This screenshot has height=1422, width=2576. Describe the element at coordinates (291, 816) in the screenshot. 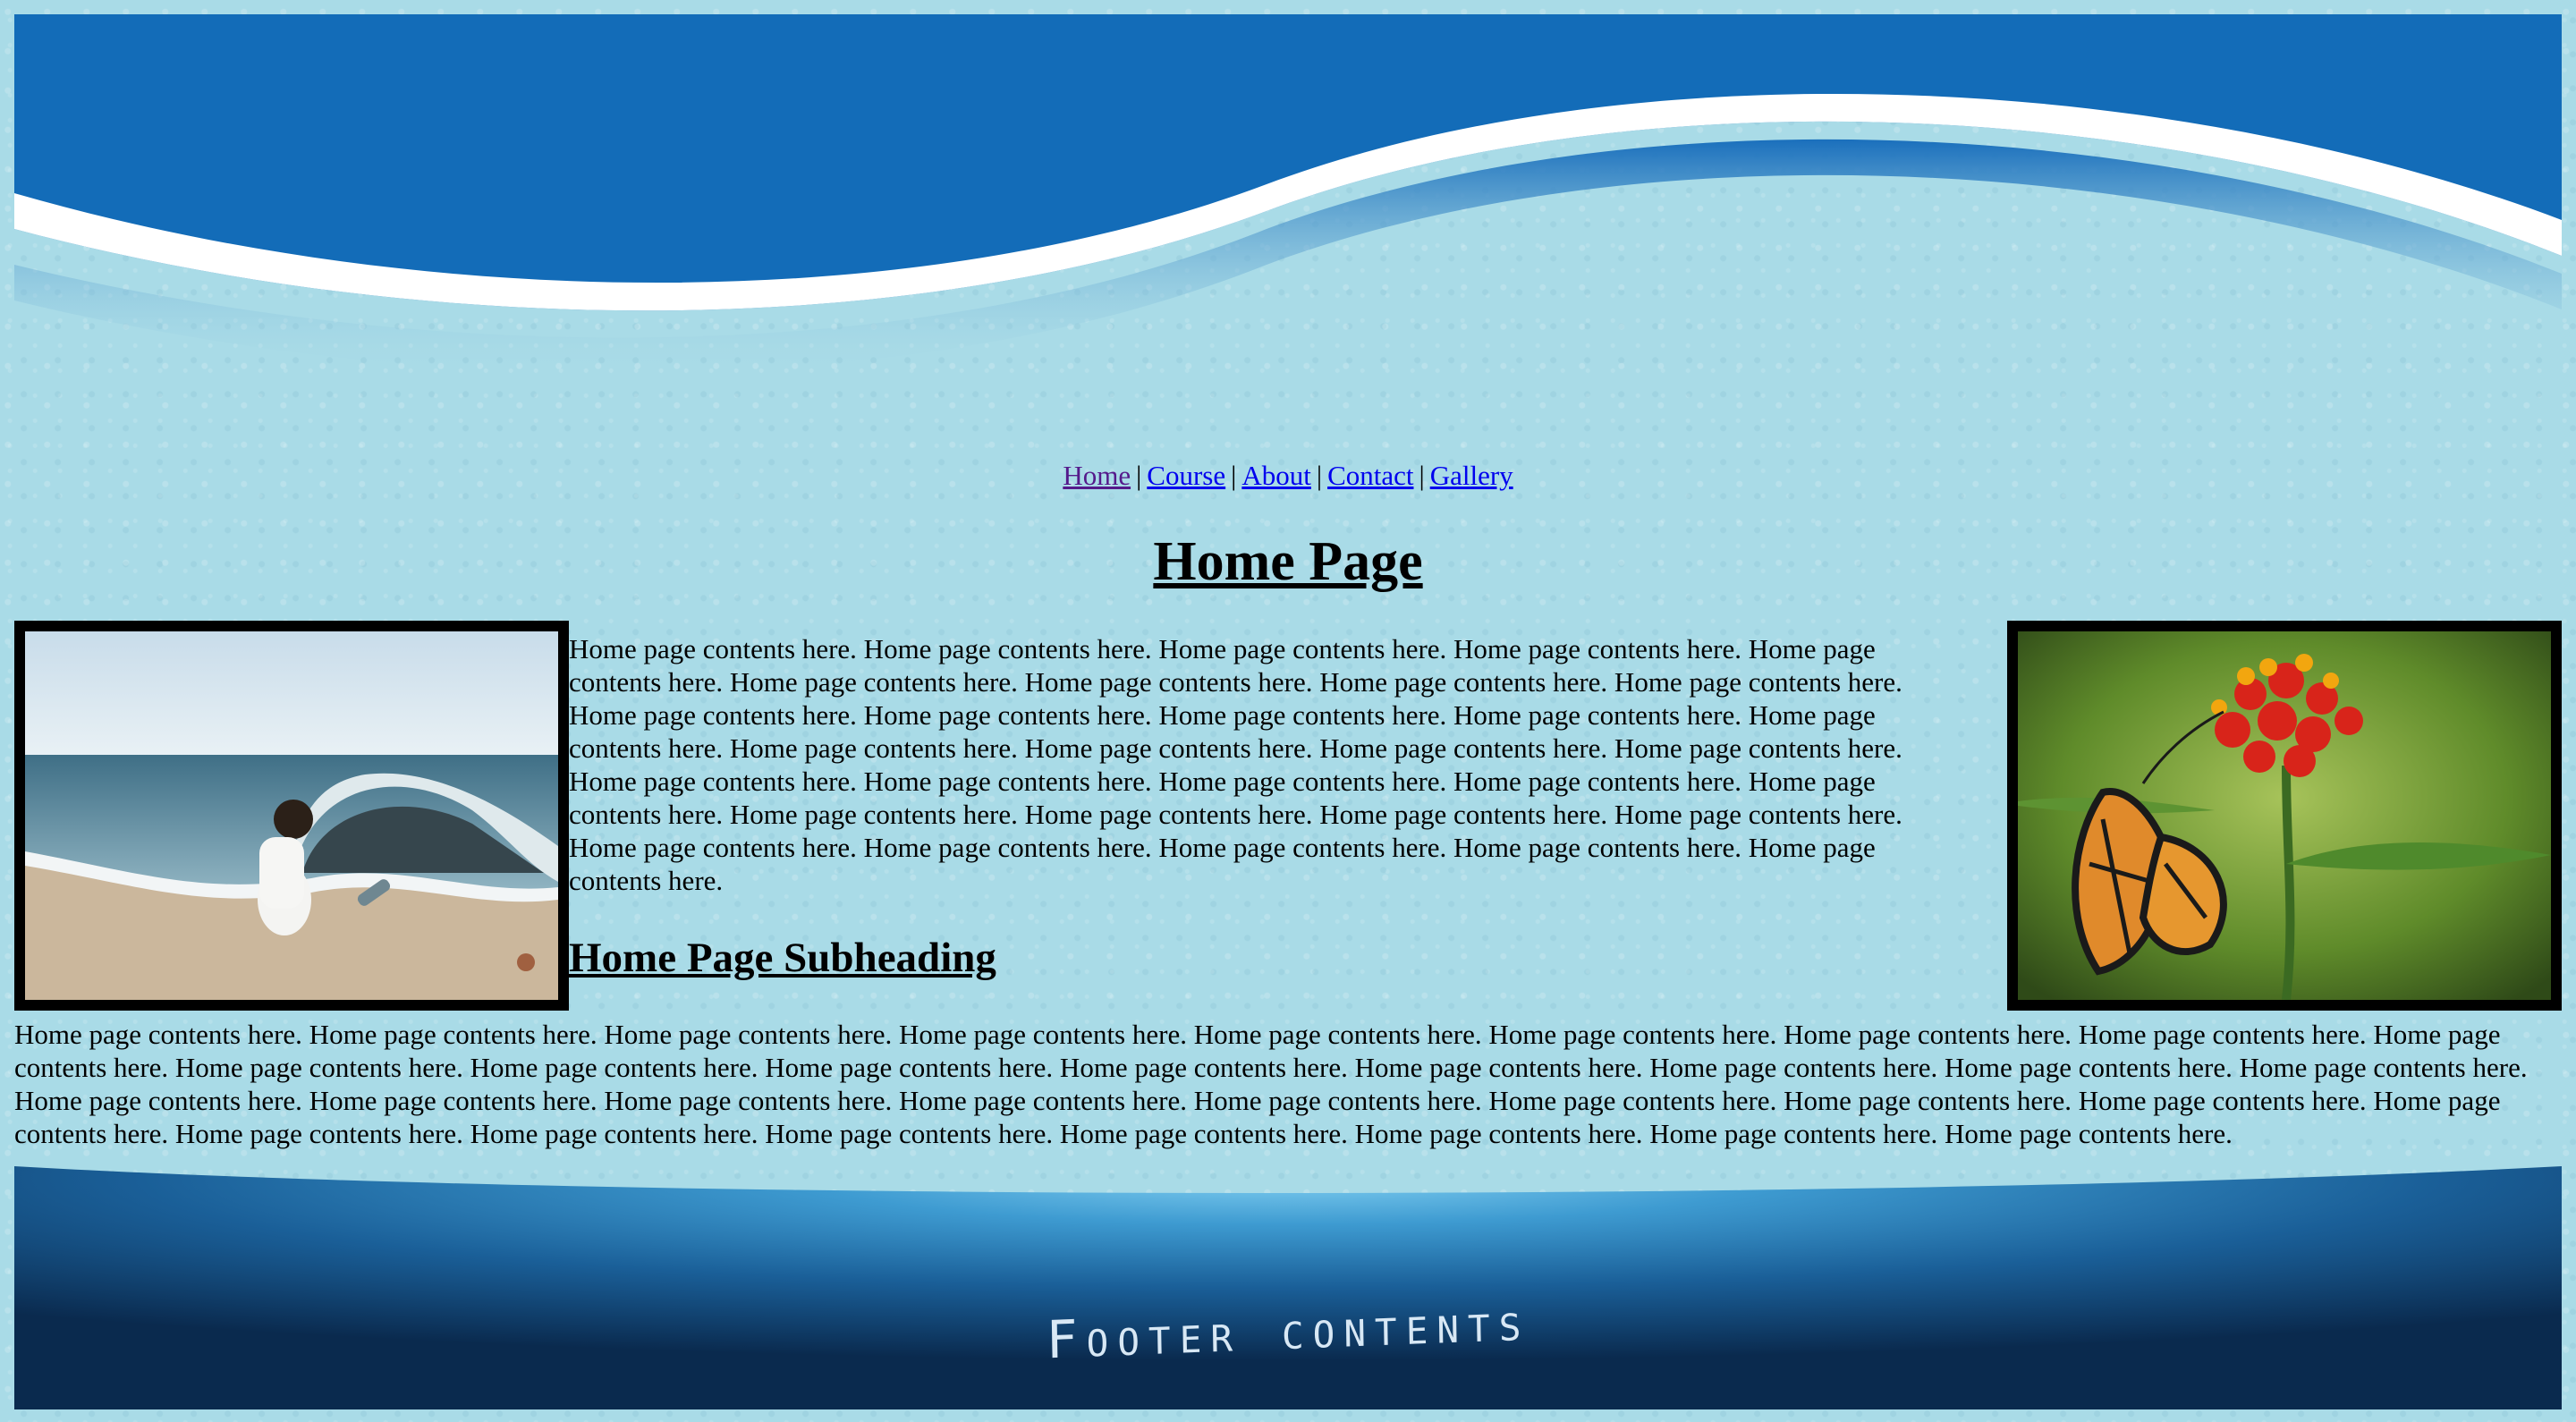

I see `beach-photo` at that location.